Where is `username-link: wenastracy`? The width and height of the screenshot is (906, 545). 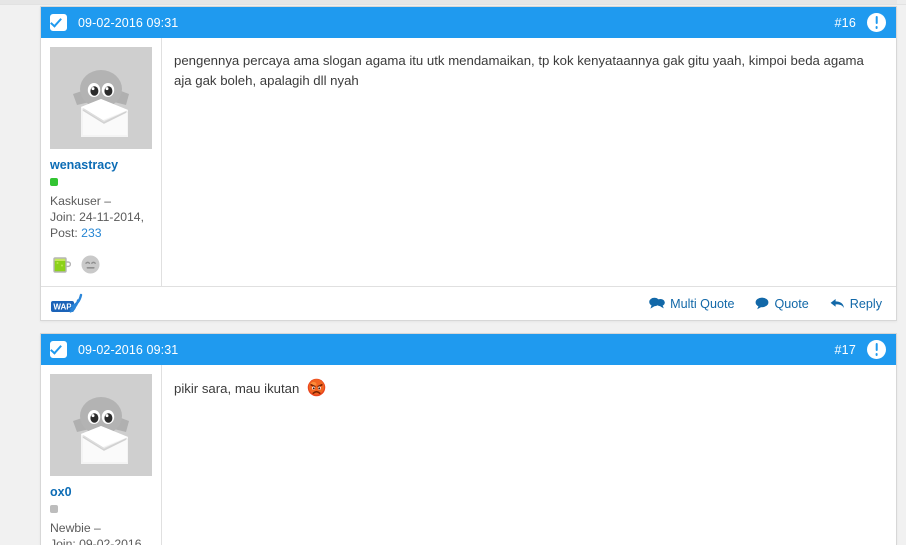 username-link: wenastracy is located at coordinates (101, 165).